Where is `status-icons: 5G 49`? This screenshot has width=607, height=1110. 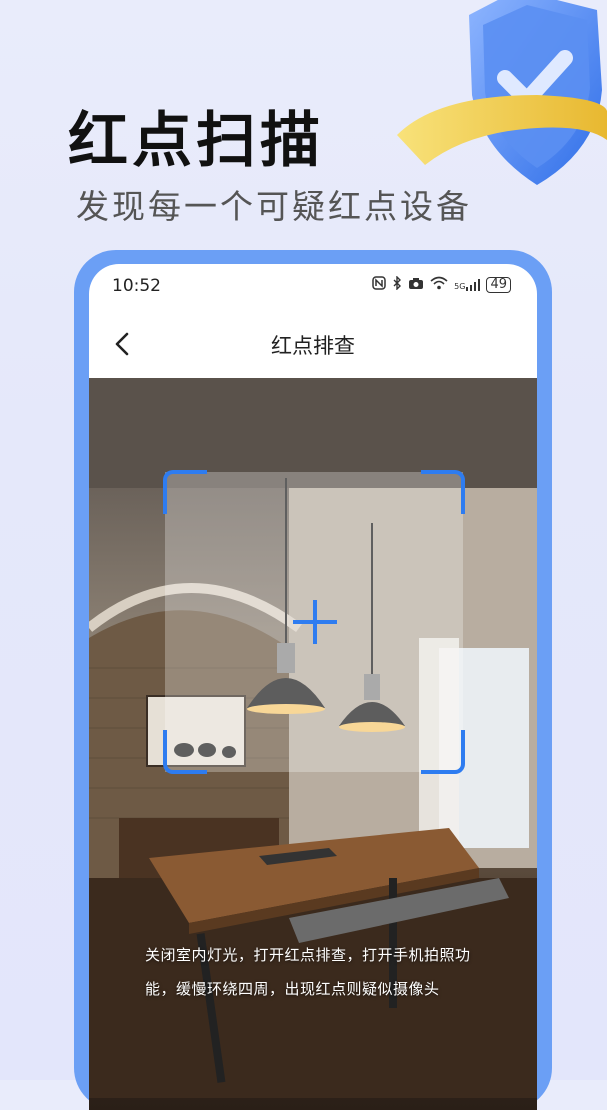 status-icons: 5G 49 is located at coordinates (441, 284).